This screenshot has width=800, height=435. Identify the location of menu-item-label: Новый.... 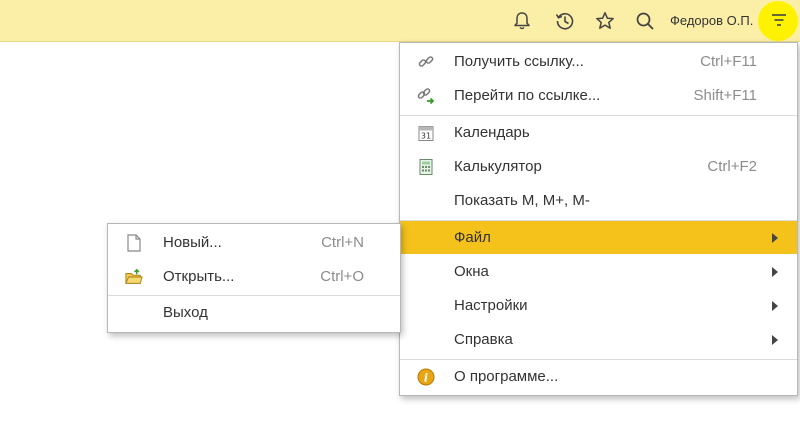
(192, 242).